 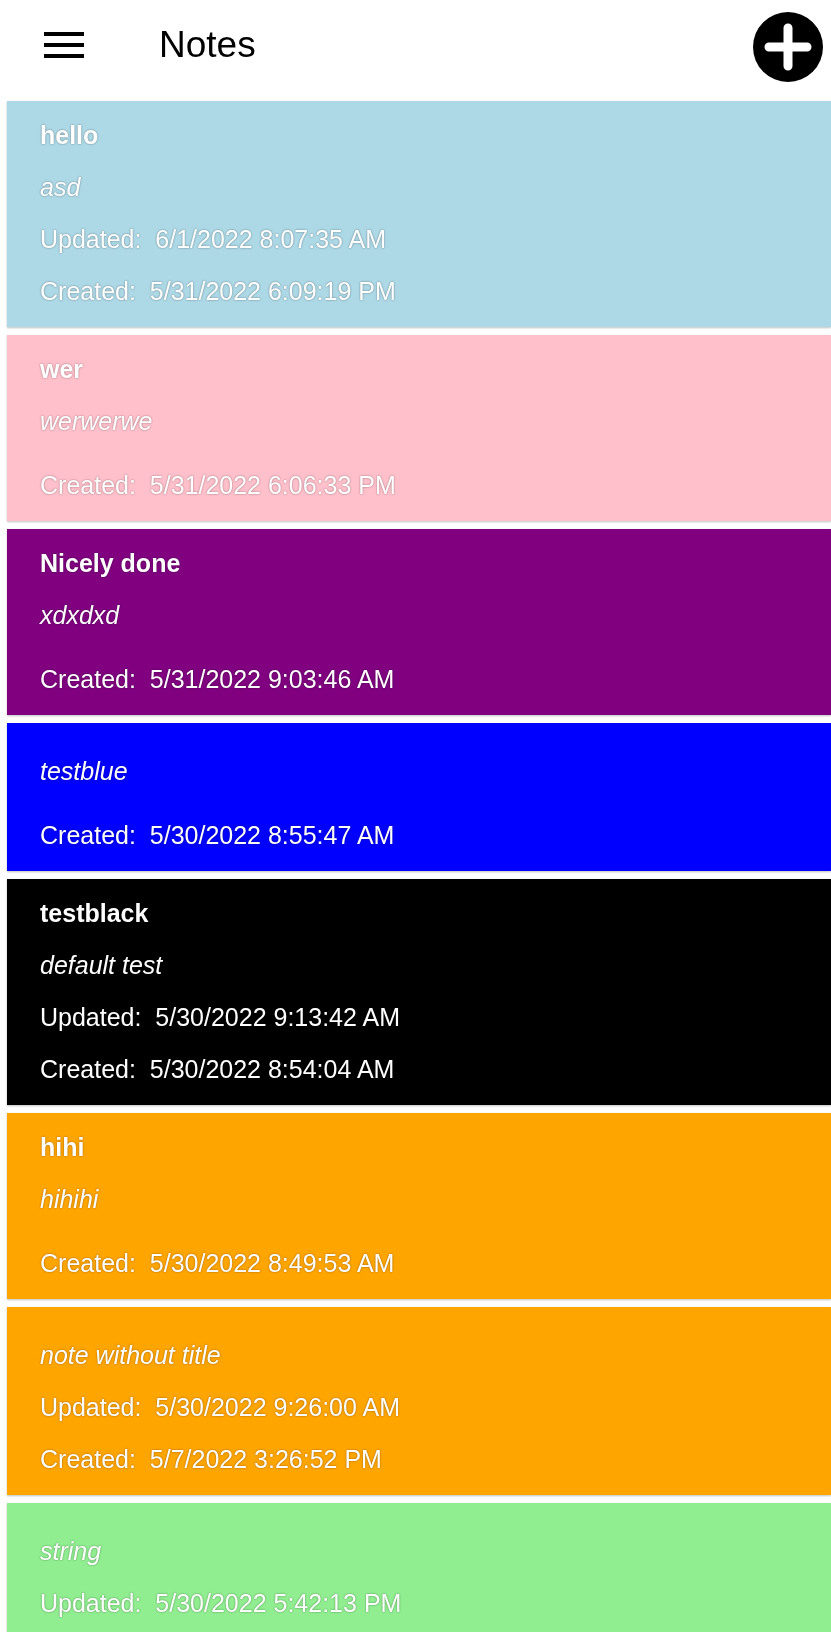 I want to click on note-title: wer, so click(x=62, y=369).